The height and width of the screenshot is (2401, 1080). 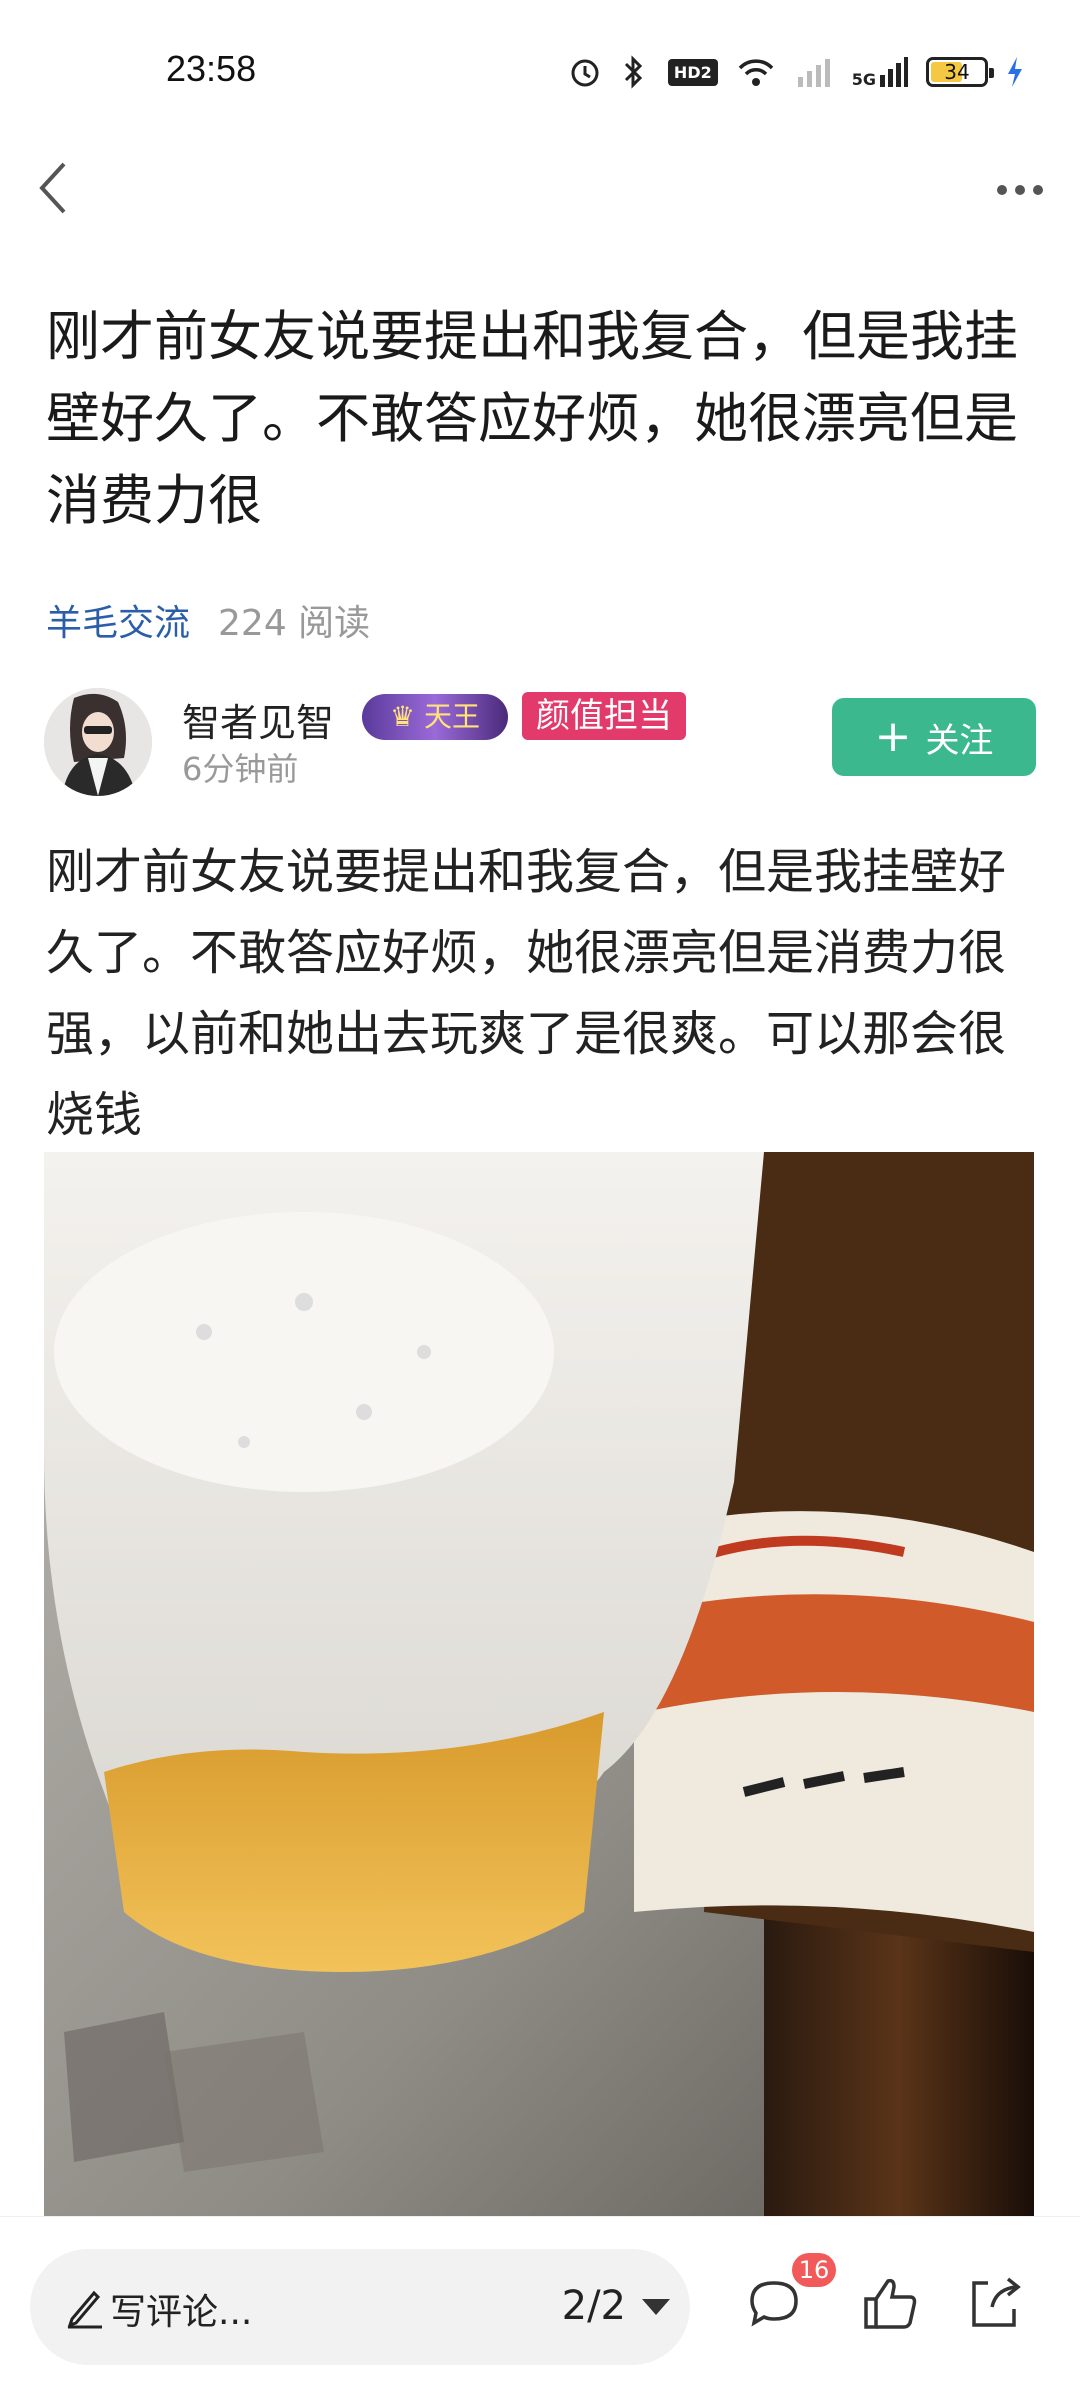 What do you see at coordinates (633, 72) in the screenshot?
I see `bluetooth-icon` at bounding box center [633, 72].